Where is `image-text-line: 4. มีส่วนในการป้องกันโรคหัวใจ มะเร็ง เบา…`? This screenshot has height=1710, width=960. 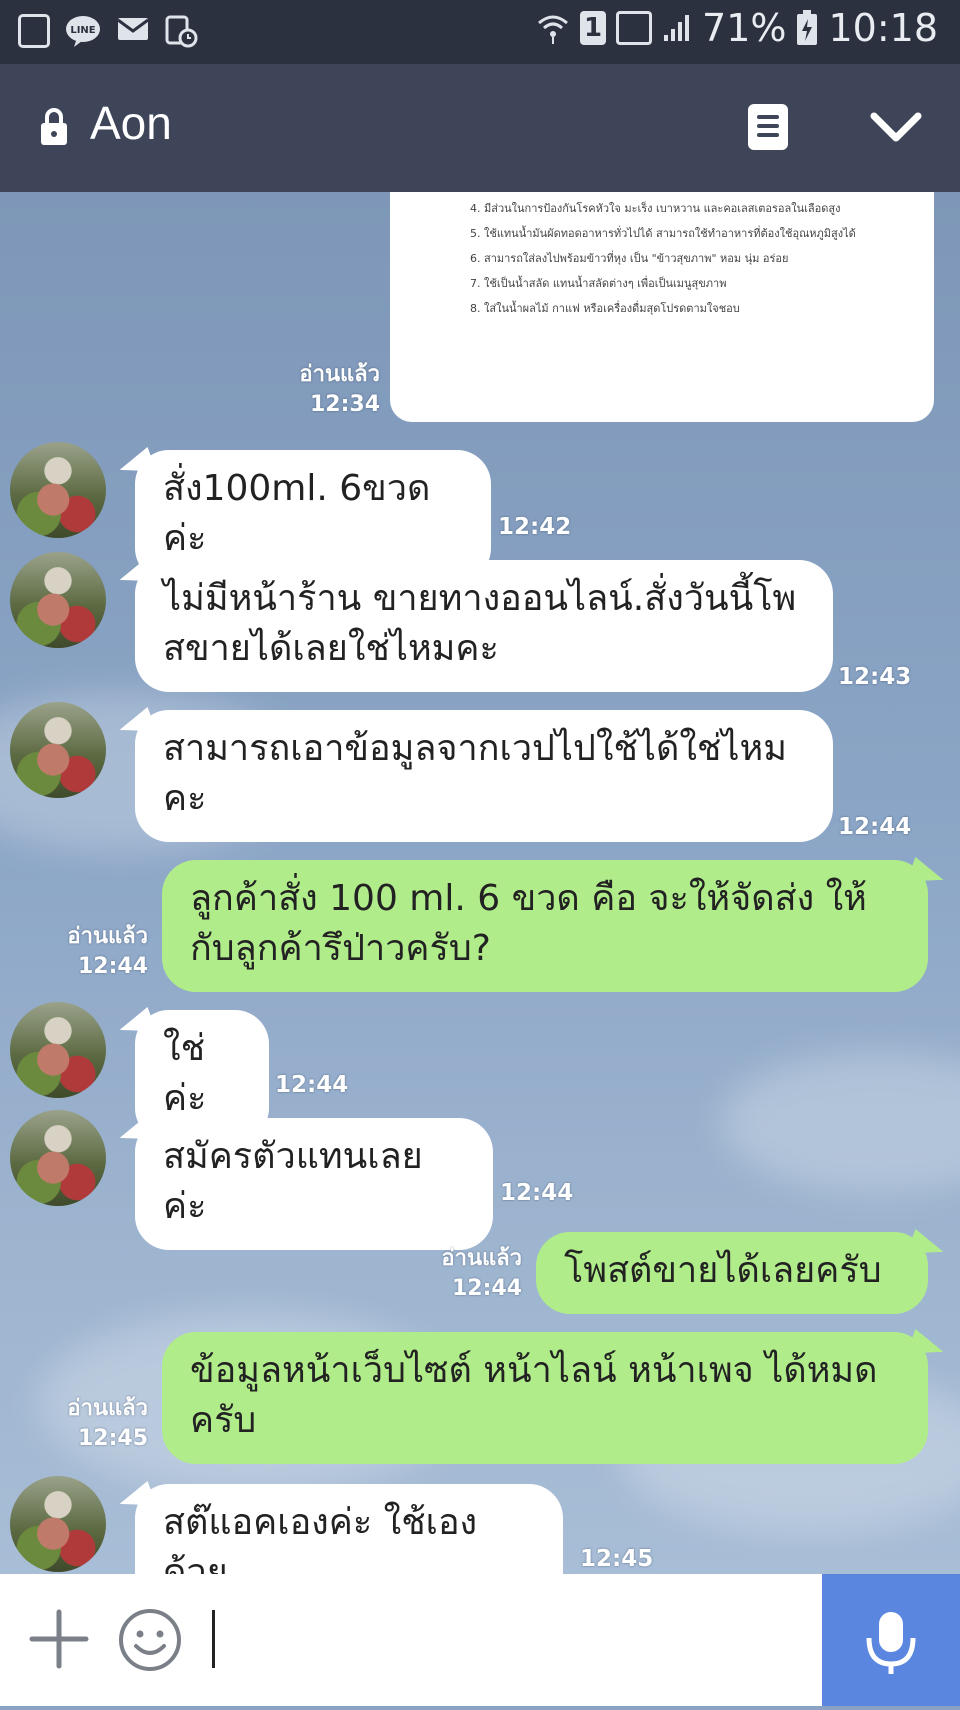 image-text-line: 4. มีส่วนในการป้องกันโรคหัวใจ มะเร็ง เบา… is located at coordinates (655, 208).